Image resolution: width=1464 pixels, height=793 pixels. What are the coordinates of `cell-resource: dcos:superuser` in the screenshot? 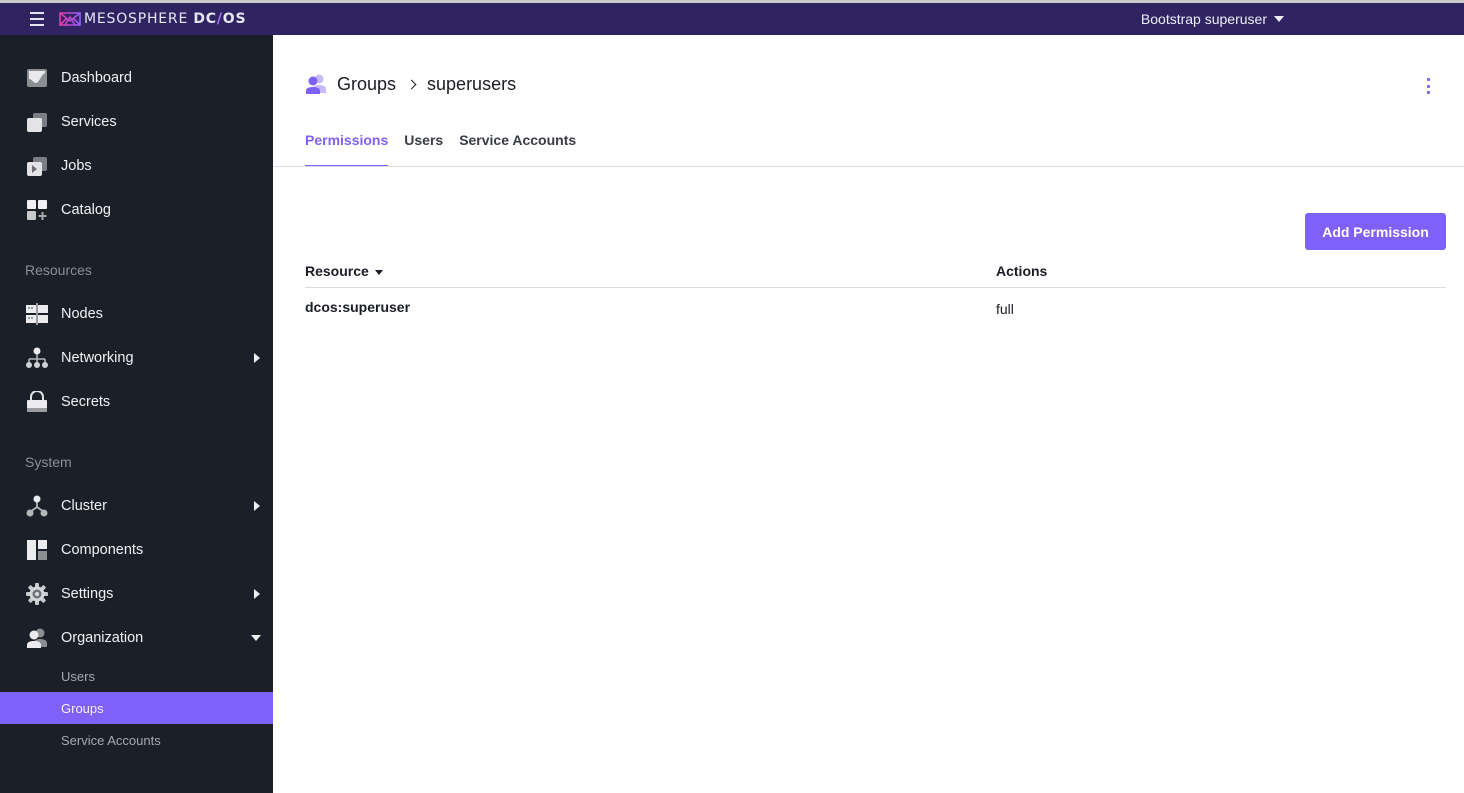 It's located at (358, 307).